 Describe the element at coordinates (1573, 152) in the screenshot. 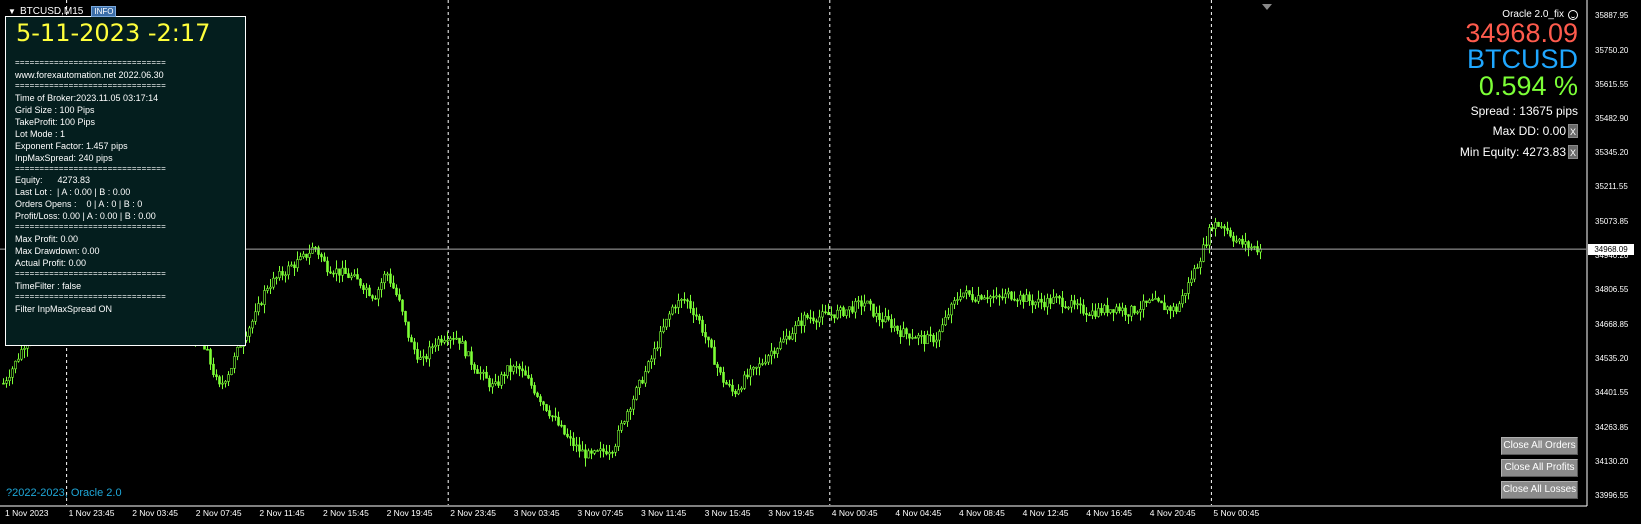

I see `reset-min-equity-button: X` at that location.